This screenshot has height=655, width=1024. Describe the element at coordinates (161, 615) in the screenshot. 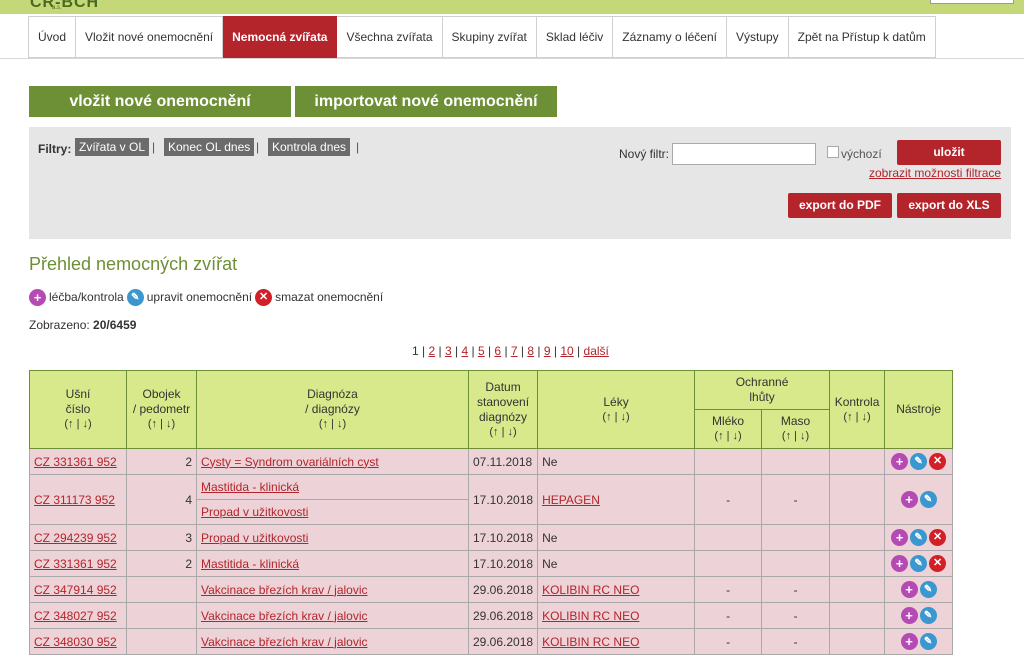

I see `collar-cell` at that location.